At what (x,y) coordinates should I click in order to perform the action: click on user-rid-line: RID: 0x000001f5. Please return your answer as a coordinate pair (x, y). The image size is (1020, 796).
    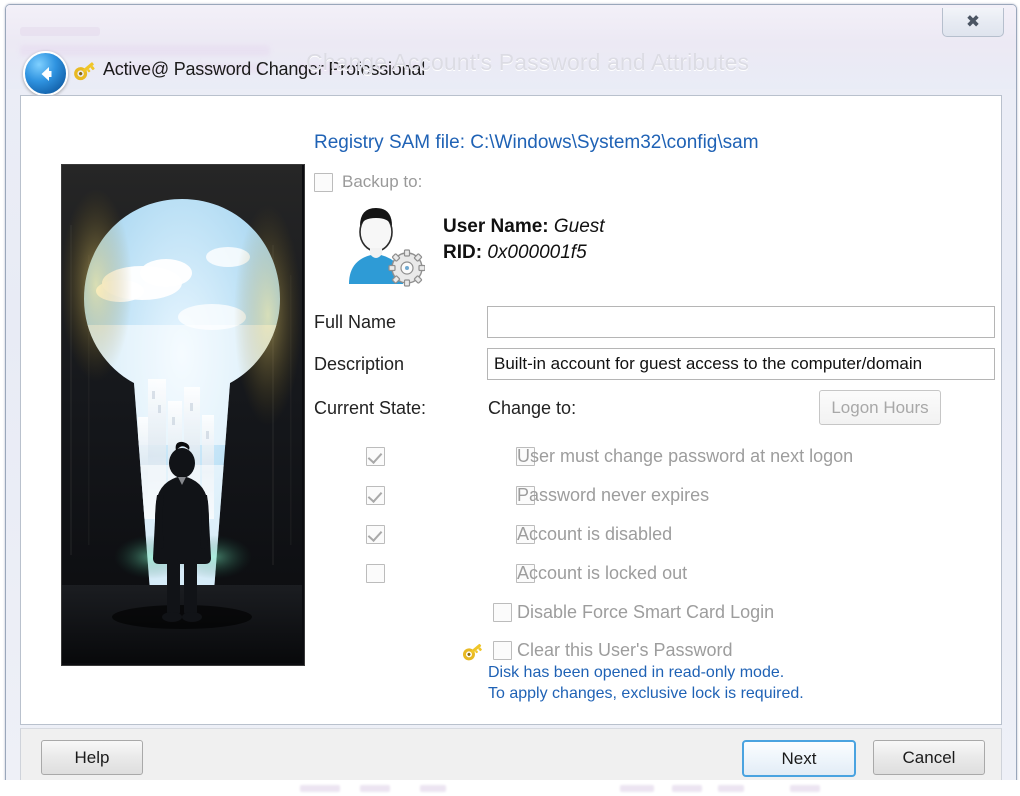
    Looking at the image, I should click on (524, 253).